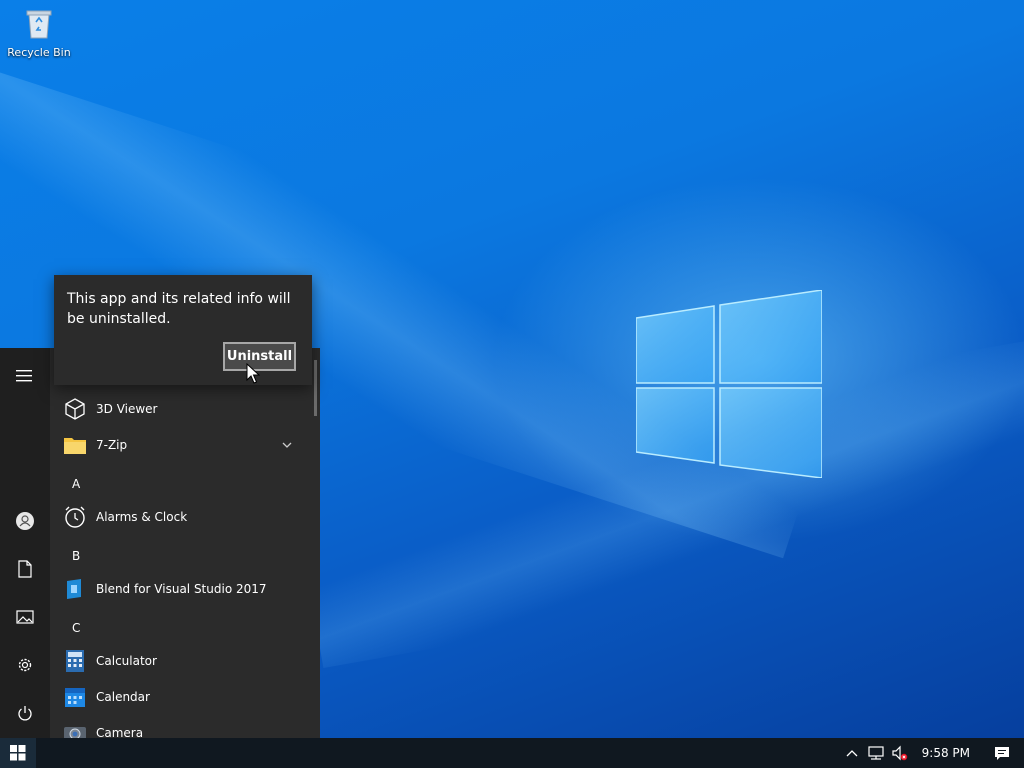 Image resolution: width=1024 pixels, height=768 pixels. Describe the element at coordinates (76, 484) in the screenshot. I see `letter-header-a: A` at that location.